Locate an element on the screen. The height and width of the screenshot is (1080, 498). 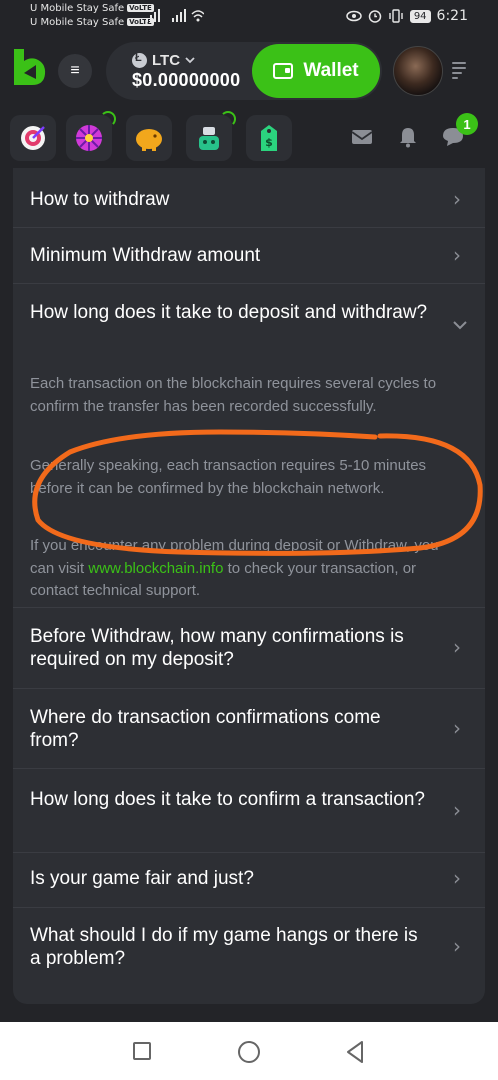
price-tag-icon: $ is located at coordinates (269, 138).